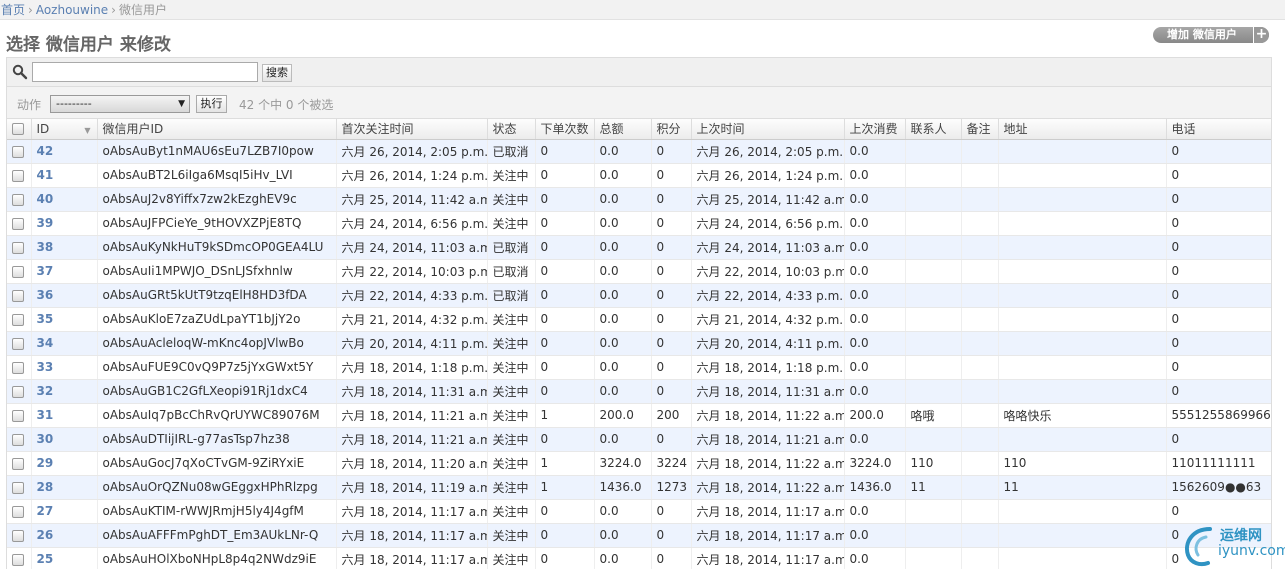 This screenshot has width=1285, height=570. What do you see at coordinates (45, 487) in the screenshot?
I see `row-id-link: 28` at bounding box center [45, 487].